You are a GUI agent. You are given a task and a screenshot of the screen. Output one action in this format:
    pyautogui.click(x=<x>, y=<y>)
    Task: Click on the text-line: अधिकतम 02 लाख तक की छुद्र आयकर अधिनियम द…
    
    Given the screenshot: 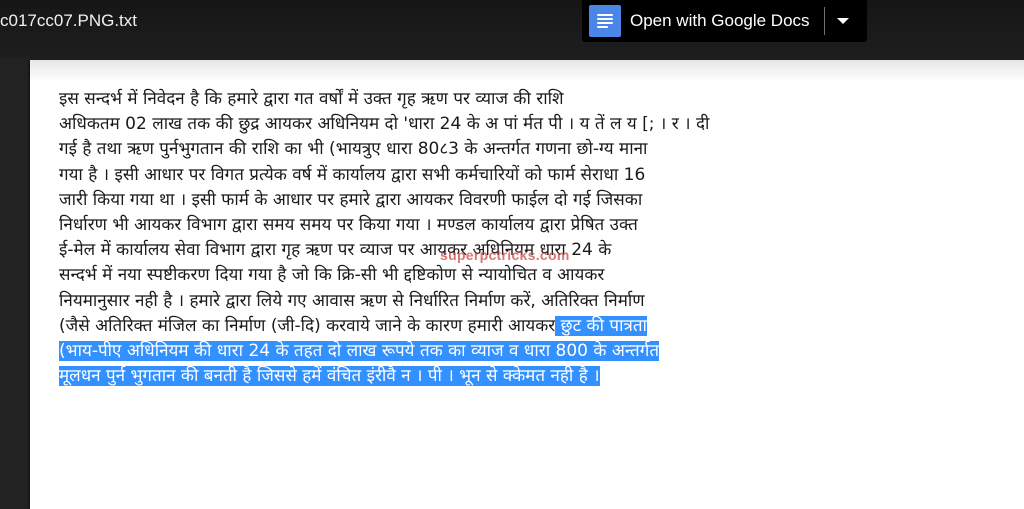 What is the action you would take?
    pyautogui.click(x=384, y=124)
    